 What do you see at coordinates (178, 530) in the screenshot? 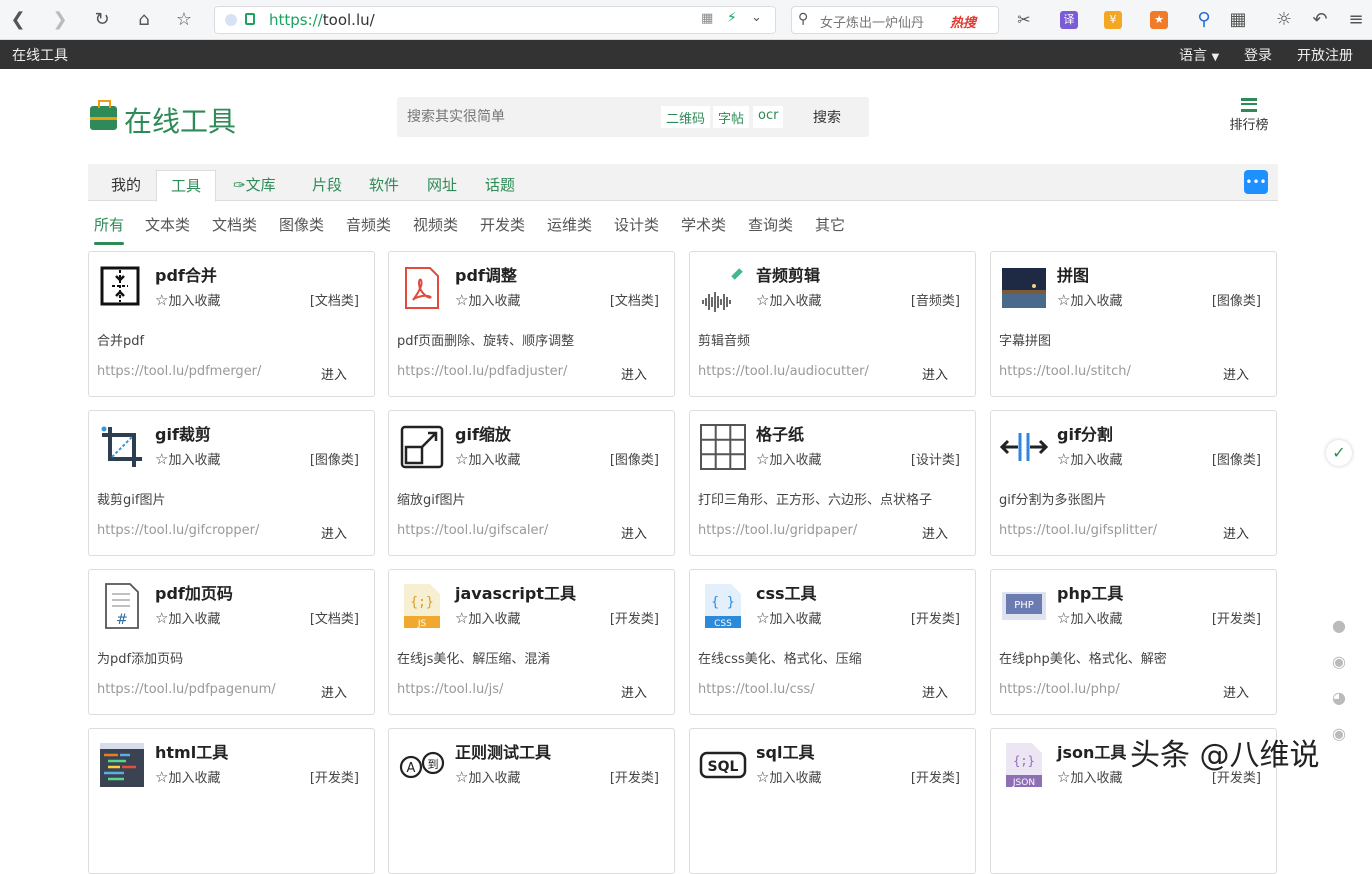
I see `tool-url: https://tool.lu/gifcropper/` at bounding box center [178, 530].